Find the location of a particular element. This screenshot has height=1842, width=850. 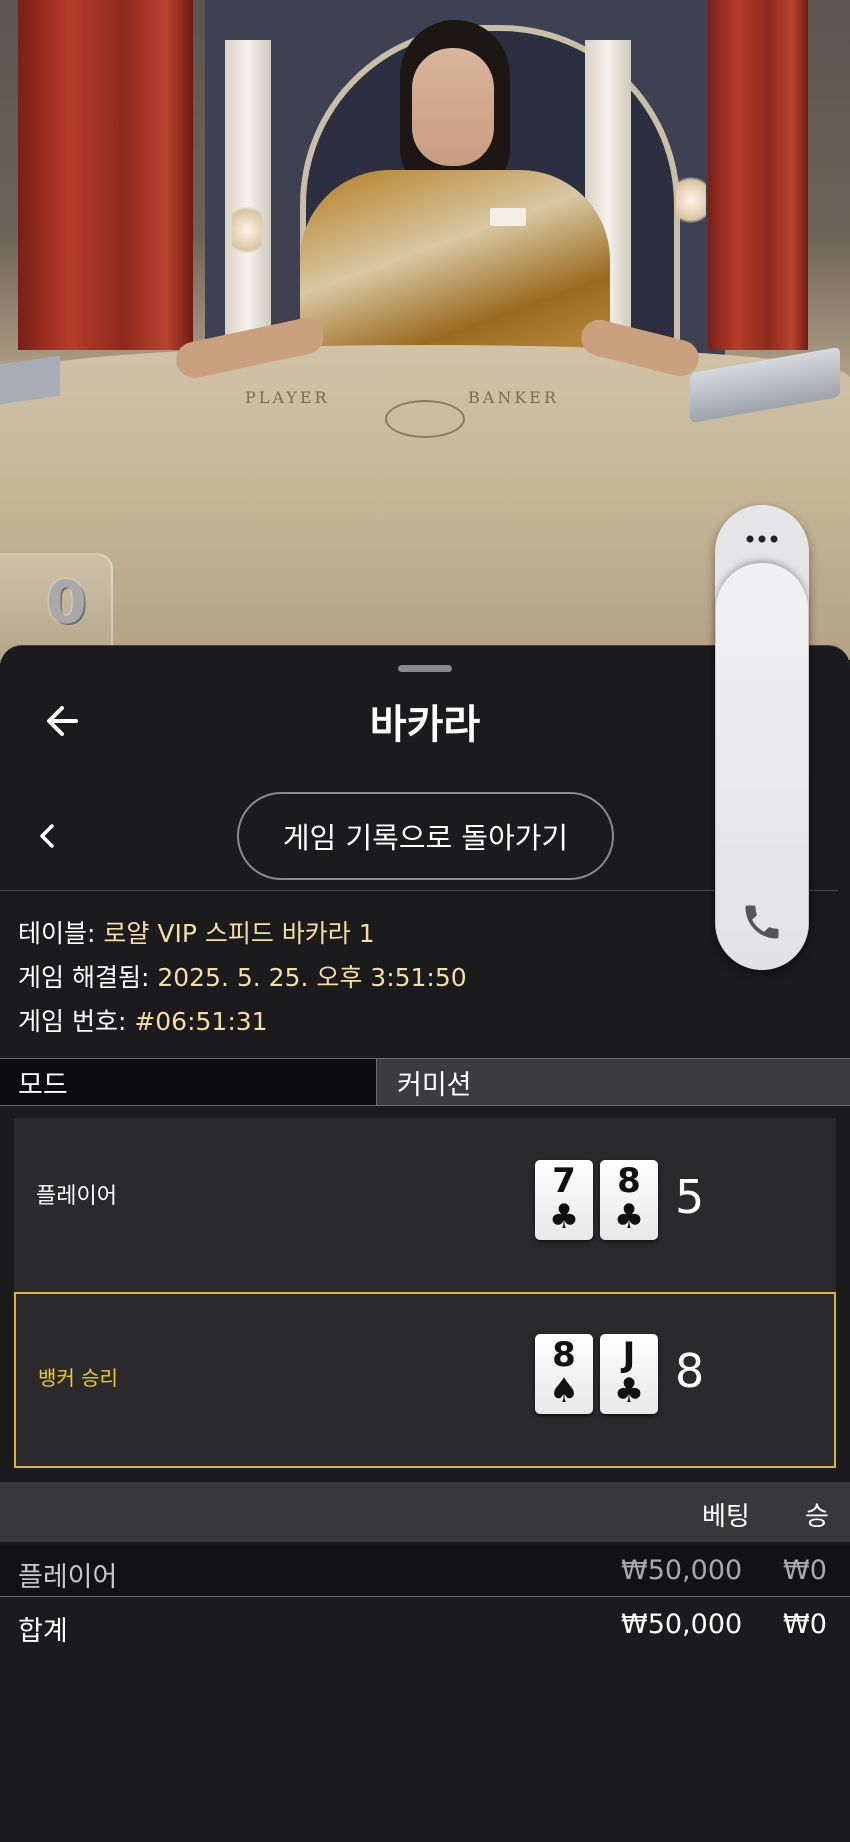

felt-logo is located at coordinates (425, 419).